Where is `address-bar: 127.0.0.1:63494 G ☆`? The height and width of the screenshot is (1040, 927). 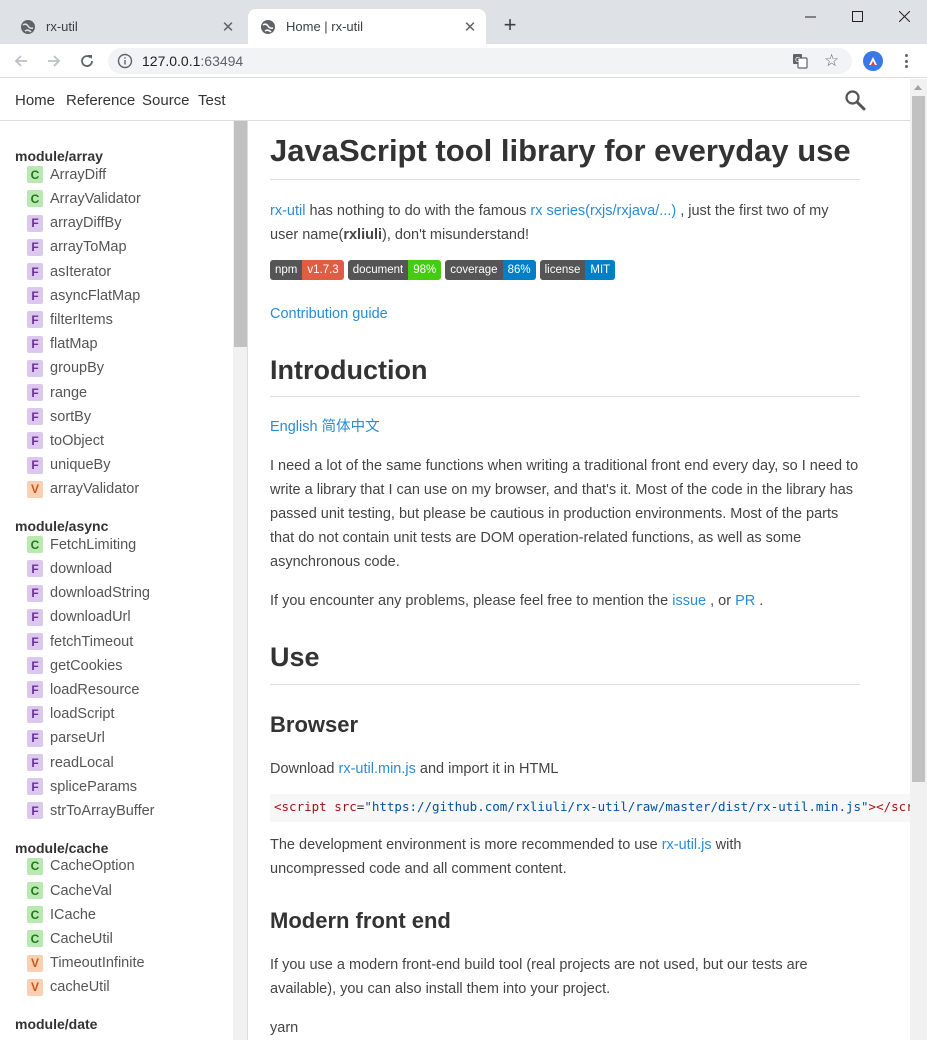 address-bar: 127.0.0.1:63494 G ☆ is located at coordinates (480, 61).